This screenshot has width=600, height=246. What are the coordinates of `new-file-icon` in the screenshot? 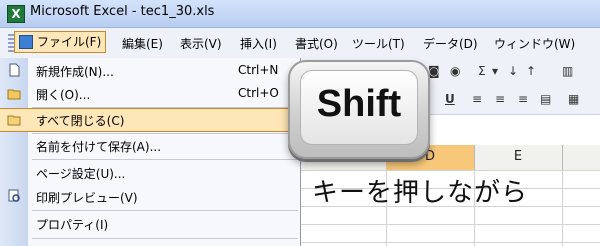 It's located at (14, 70).